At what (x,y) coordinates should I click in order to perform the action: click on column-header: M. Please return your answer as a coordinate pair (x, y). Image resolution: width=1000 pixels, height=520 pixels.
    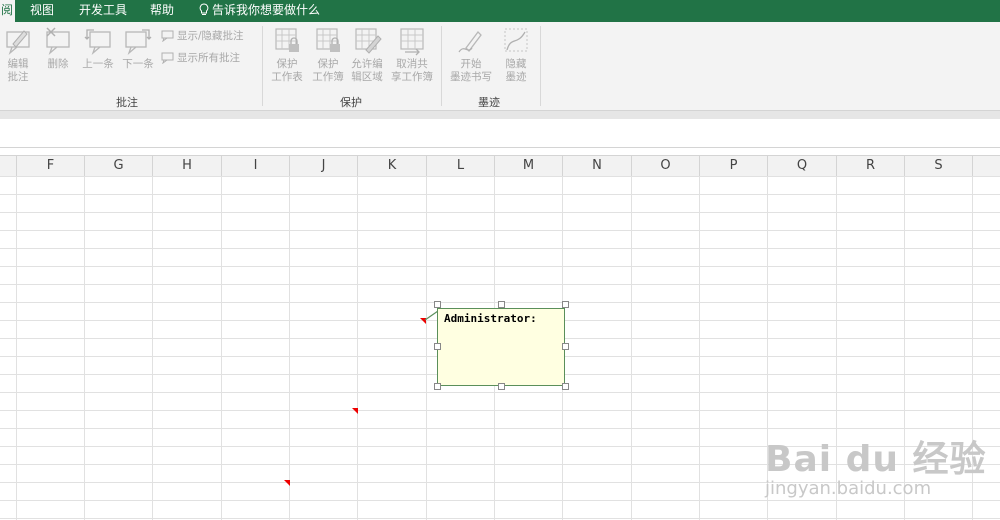
    Looking at the image, I should click on (529, 166).